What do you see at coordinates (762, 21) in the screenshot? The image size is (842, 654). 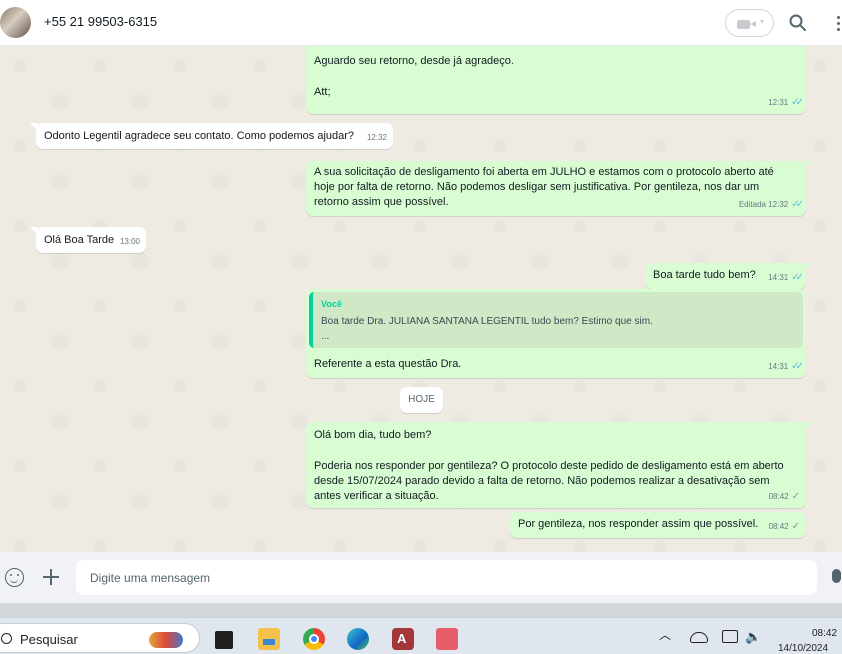 I see `chevron-down-icon: ▾` at bounding box center [762, 21].